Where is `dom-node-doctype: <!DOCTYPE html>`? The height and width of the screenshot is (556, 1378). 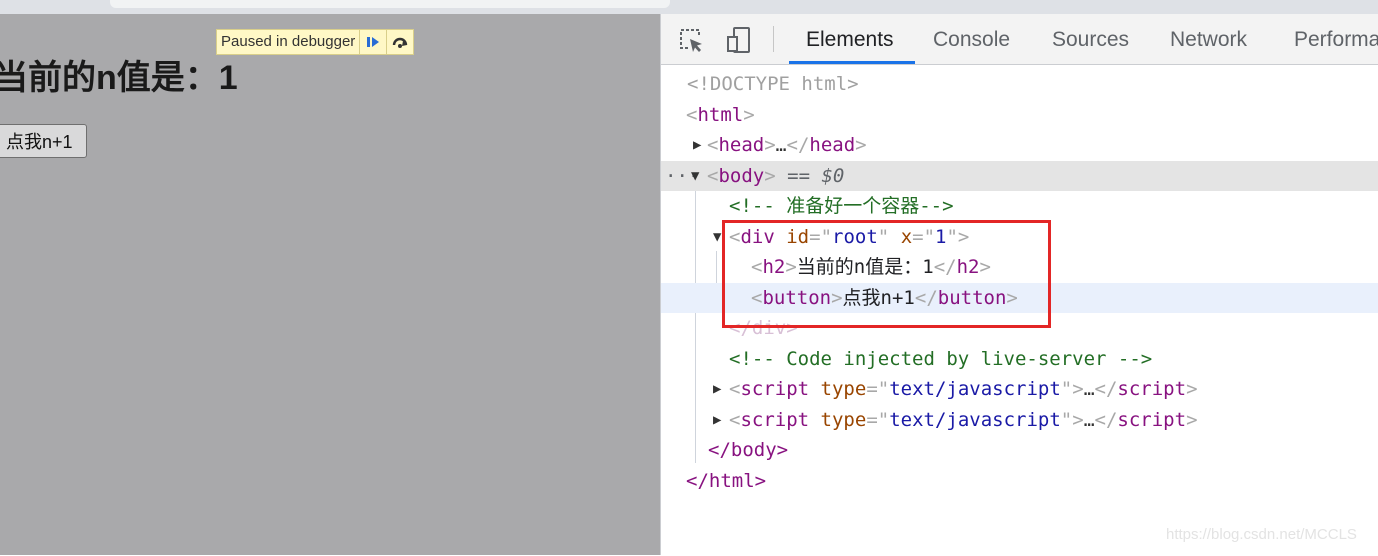 dom-node-doctype: <!DOCTYPE html> is located at coordinates (1019, 84).